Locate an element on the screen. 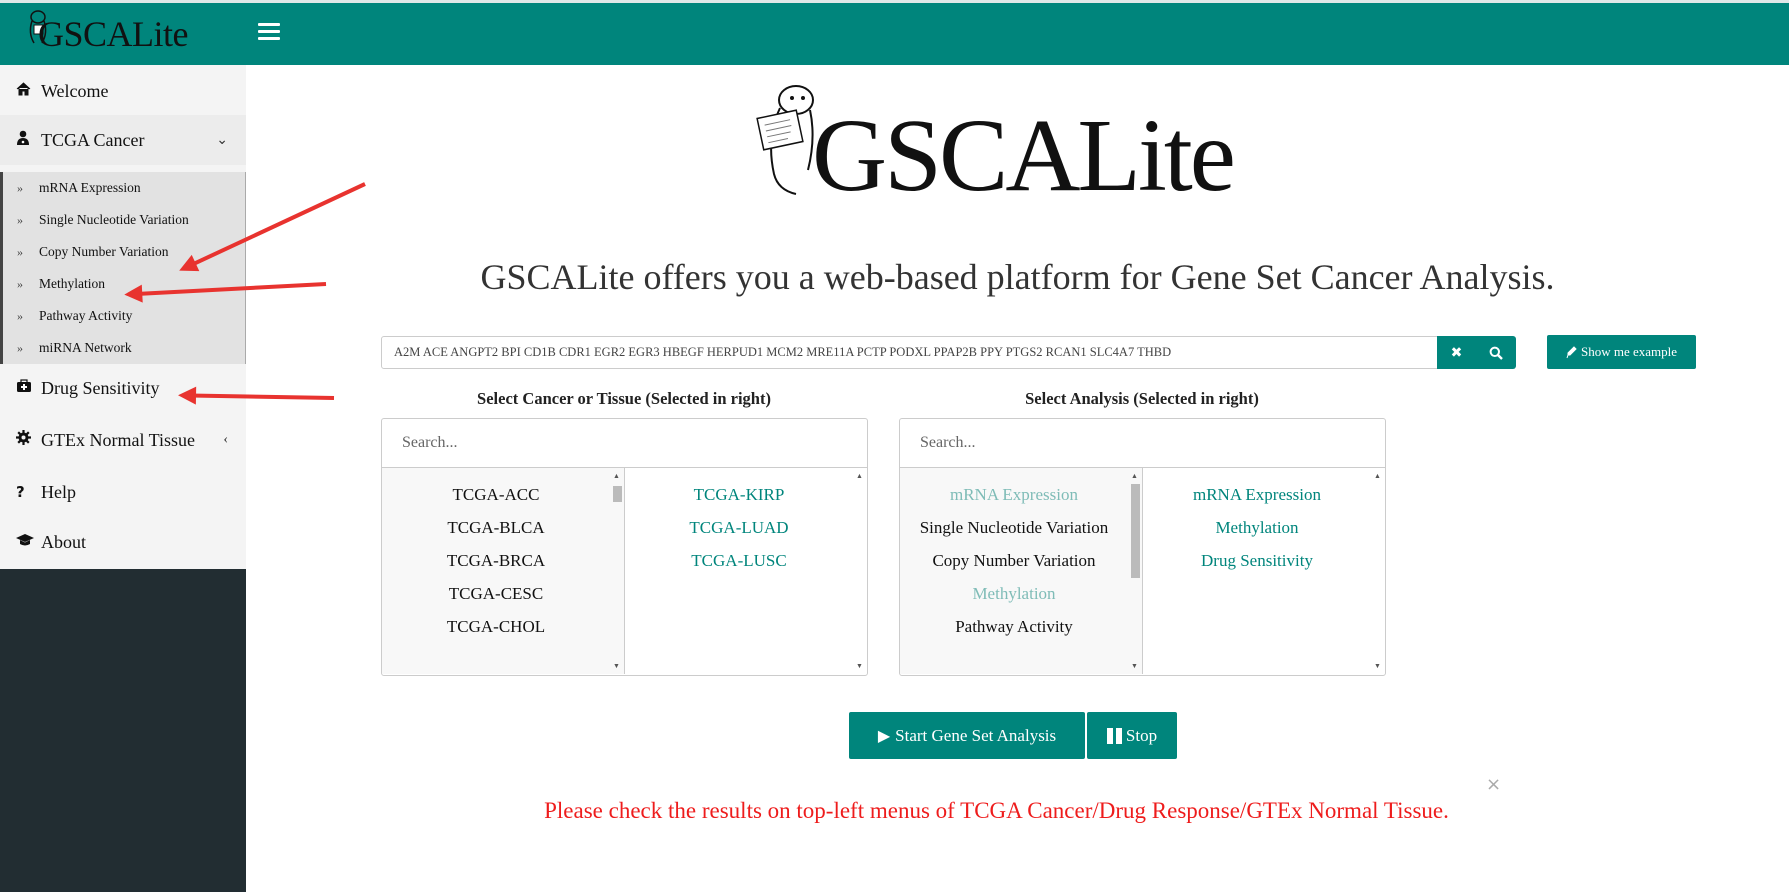 The height and width of the screenshot is (892, 1789). cancer-selected-list: TCGA-KIRP TCGA-LUAD TCGA-LUSC ▲ ▼ is located at coordinates (746, 571).